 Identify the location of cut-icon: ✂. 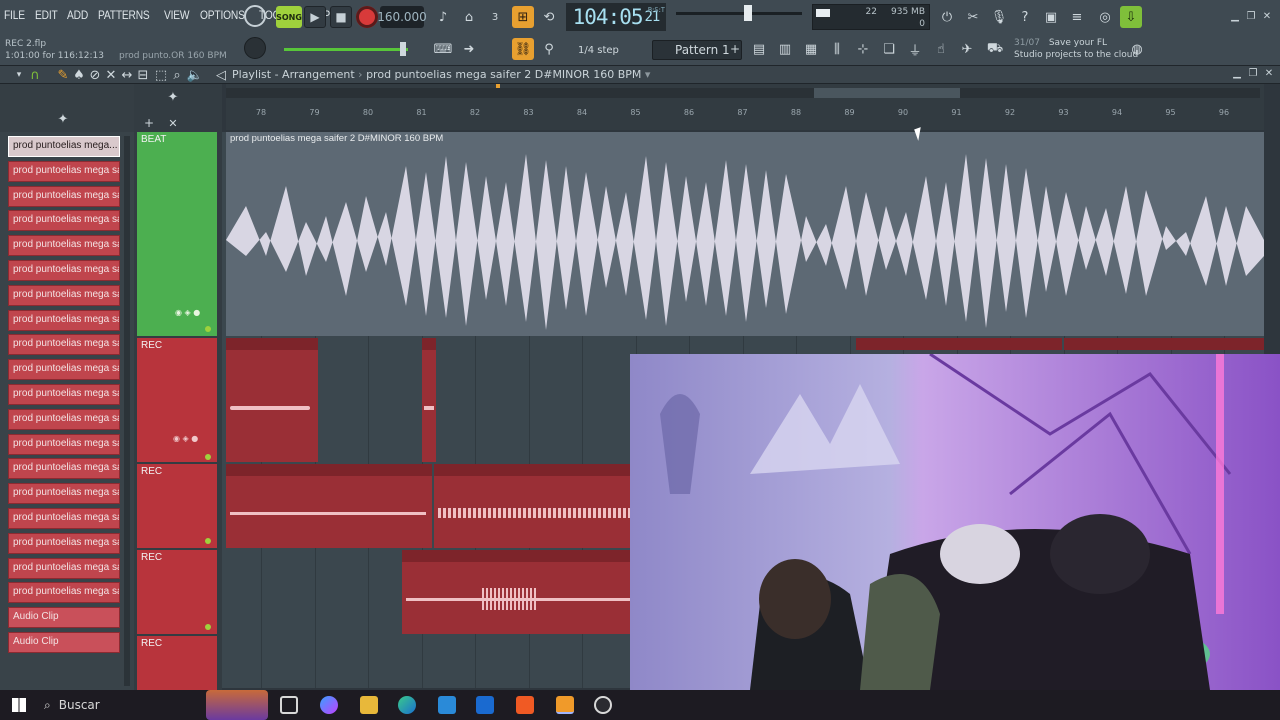
(973, 17).